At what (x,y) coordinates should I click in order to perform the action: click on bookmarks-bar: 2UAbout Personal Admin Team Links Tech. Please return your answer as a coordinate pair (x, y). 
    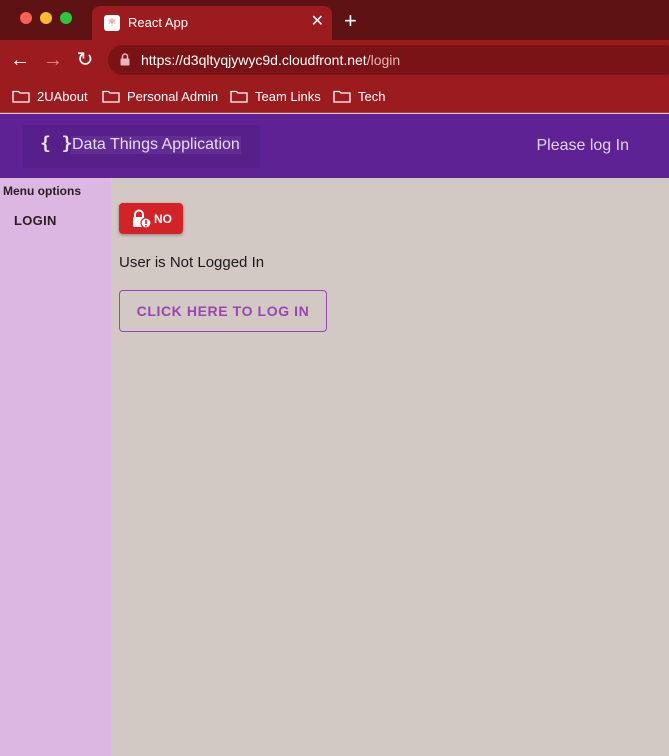
    Looking at the image, I should click on (334, 96).